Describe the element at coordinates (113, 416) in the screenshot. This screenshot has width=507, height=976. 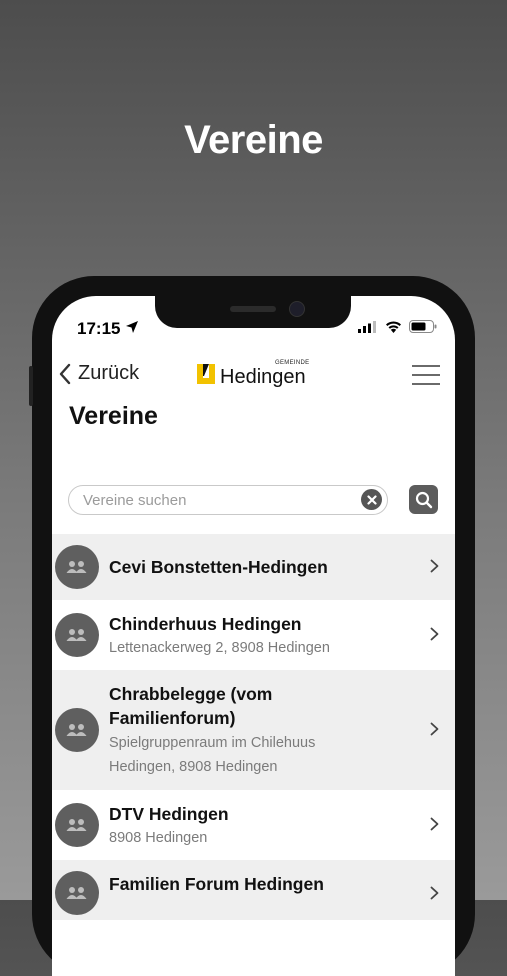
I see `page-title: Vereine` at that location.